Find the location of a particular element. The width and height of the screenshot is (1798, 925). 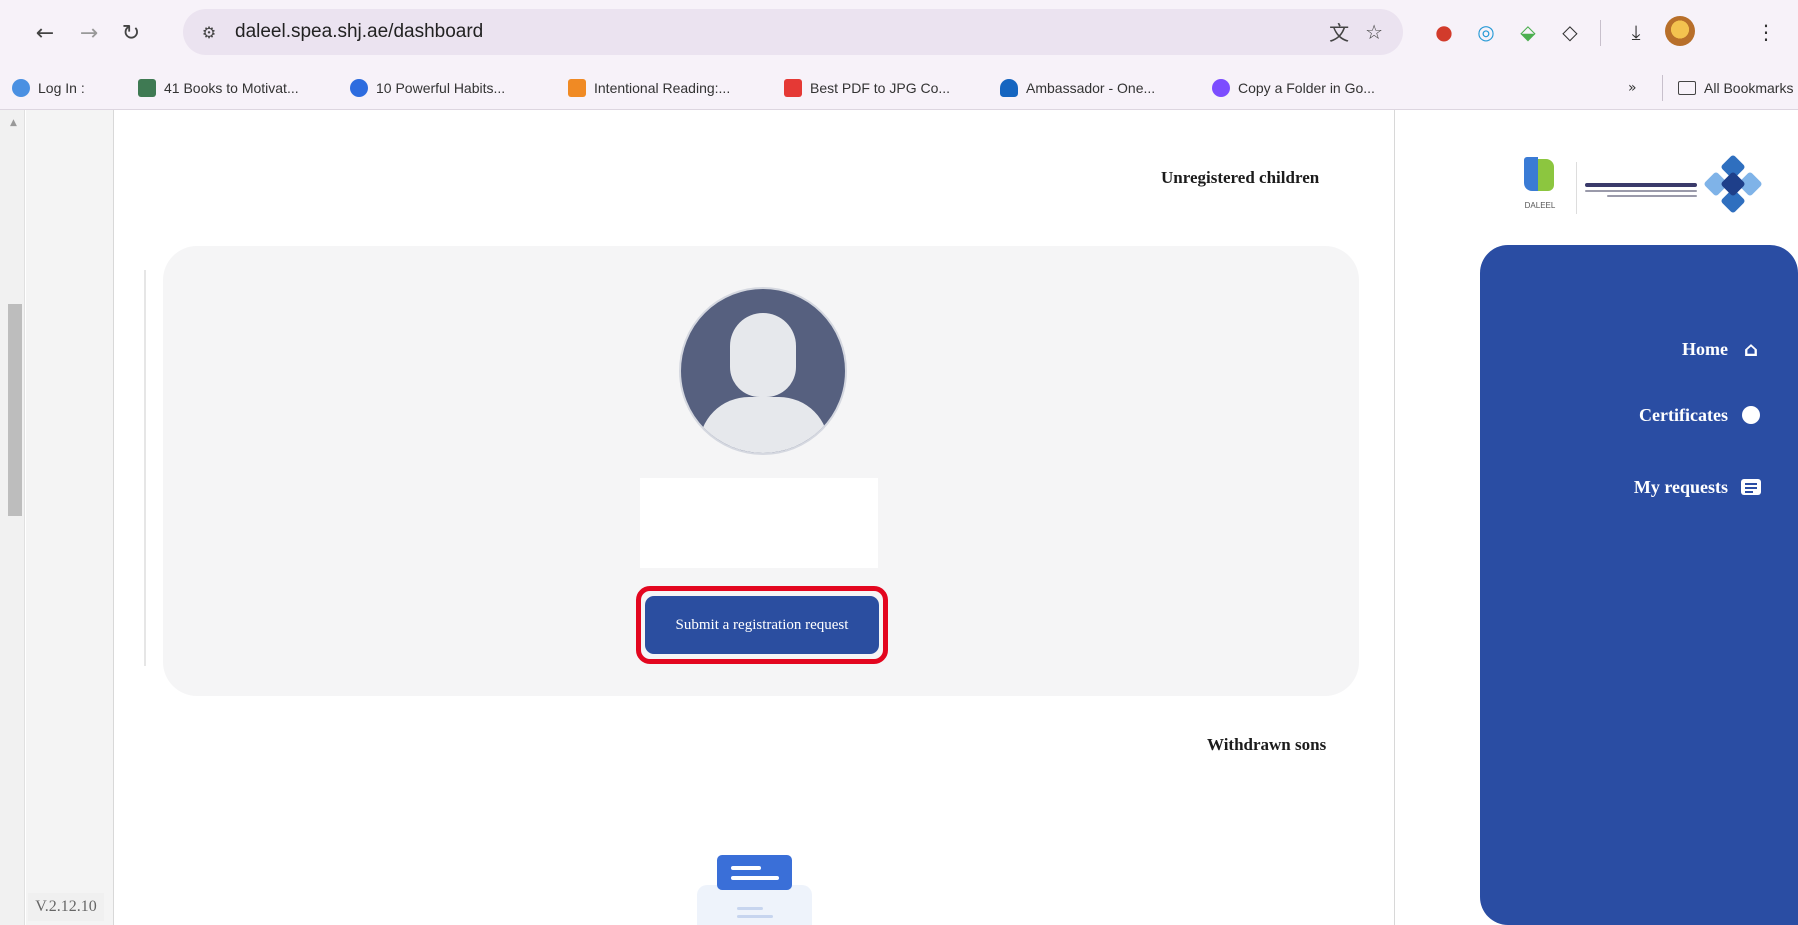

folder-icon is located at coordinates (1687, 88).